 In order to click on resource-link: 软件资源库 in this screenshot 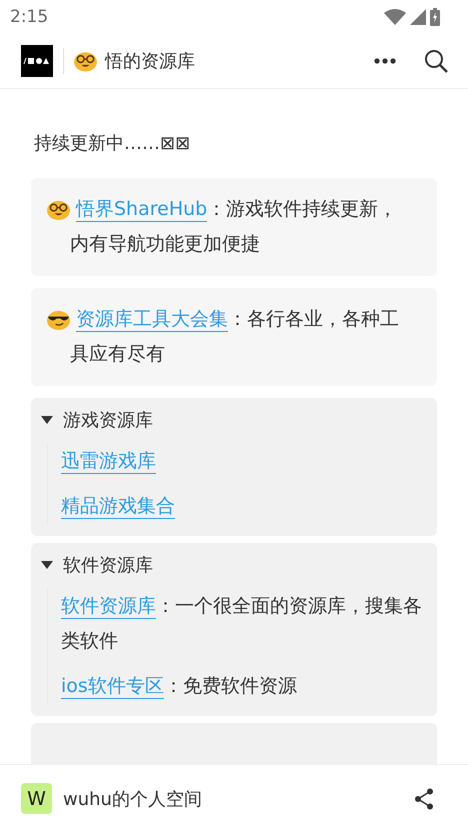, I will do `click(108, 607)`.